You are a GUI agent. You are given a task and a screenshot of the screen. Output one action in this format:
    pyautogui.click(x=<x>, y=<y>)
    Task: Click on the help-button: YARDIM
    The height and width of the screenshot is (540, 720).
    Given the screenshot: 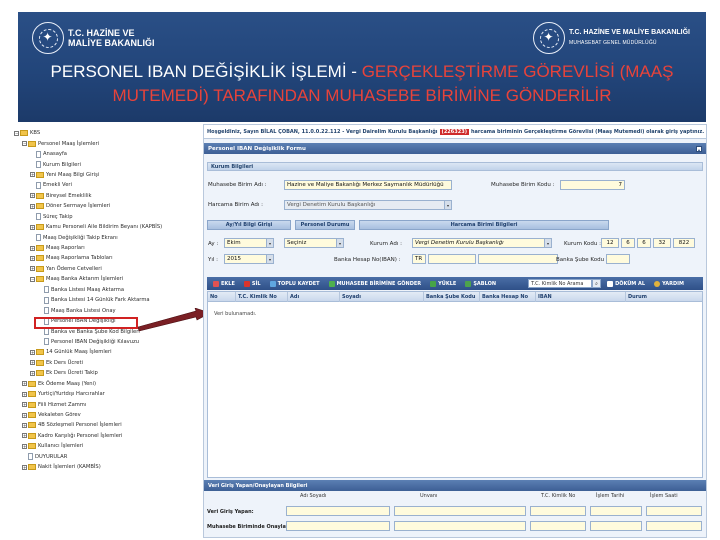 What is the action you would take?
    pyautogui.click(x=669, y=284)
    